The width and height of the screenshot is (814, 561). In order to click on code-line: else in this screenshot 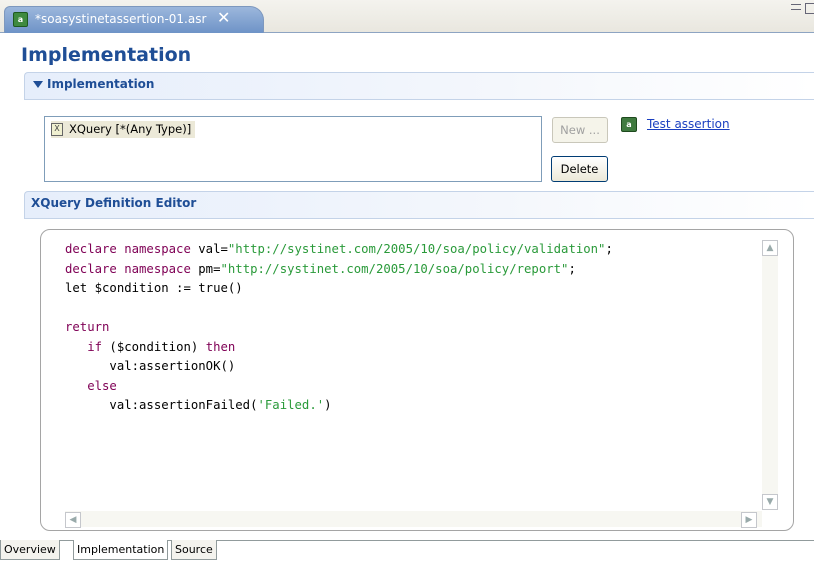, I will do `click(410, 387)`.